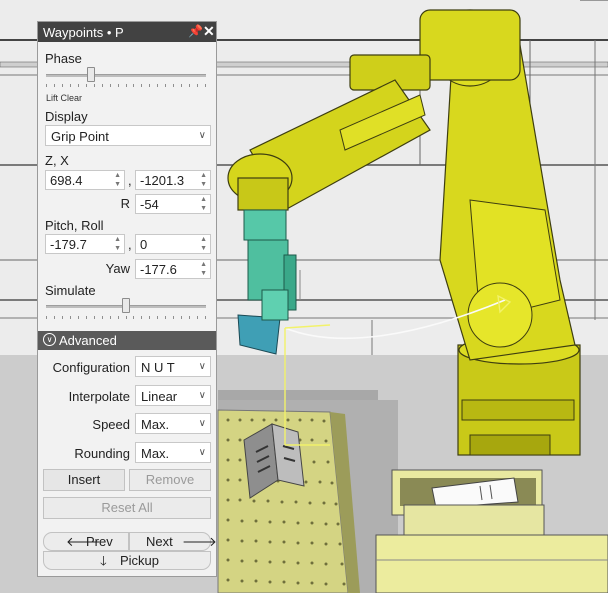  Describe the element at coordinates (64, 98) in the screenshot. I see `phase-value-label: Lift Clear` at that location.